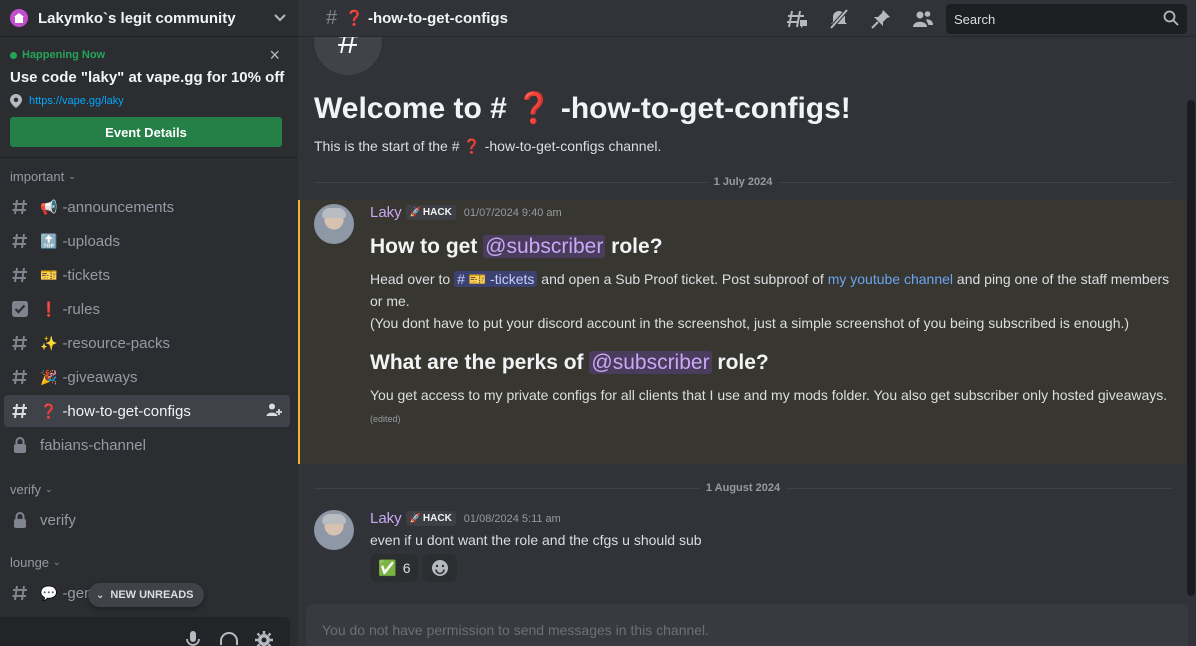  Describe the element at coordinates (1191, 348) in the screenshot. I see `scrollbar` at that location.